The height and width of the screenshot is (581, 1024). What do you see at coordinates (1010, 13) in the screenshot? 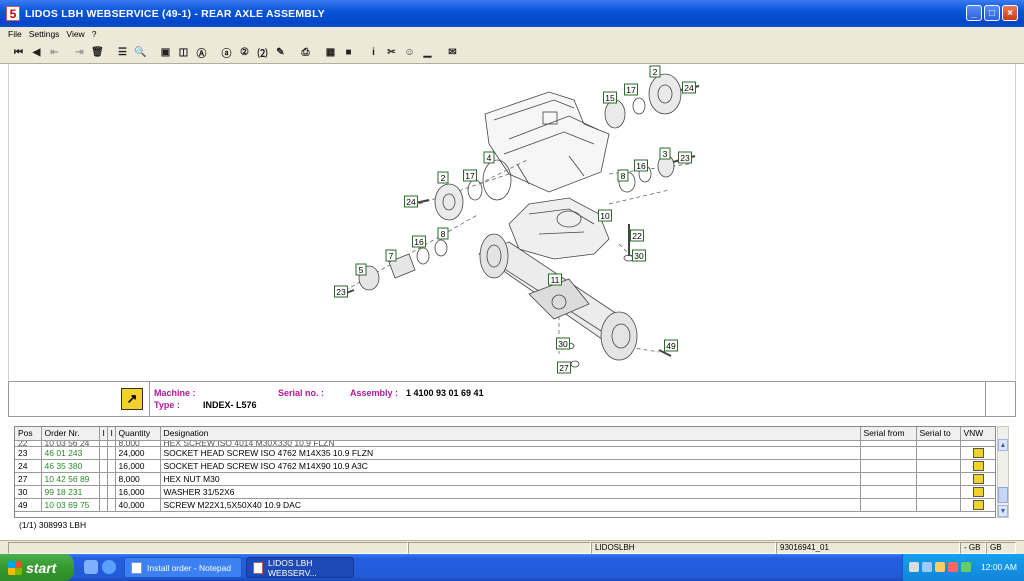
I see `close-button: ×` at bounding box center [1010, 13].